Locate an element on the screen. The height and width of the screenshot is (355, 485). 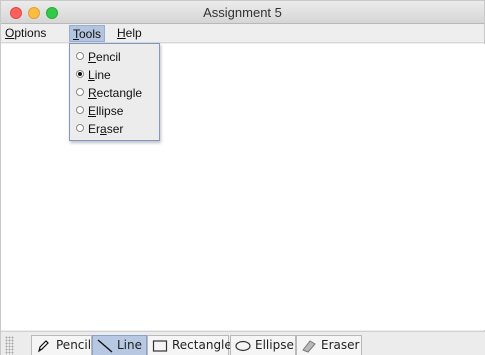
tools-menu-item-rectangle: Rectangle is located at coordinates (114, 93).